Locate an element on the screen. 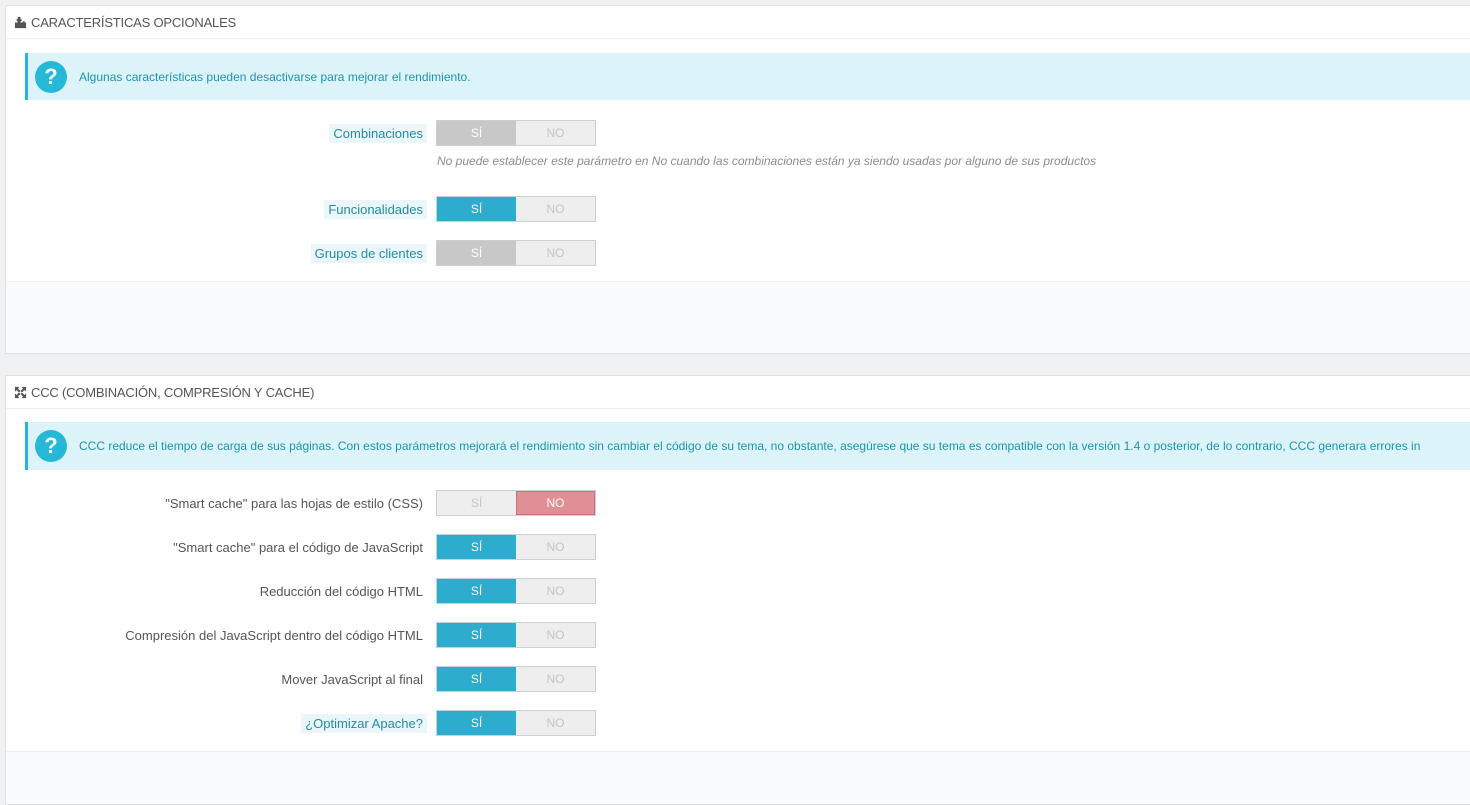  setting-label: Combinaciones is located at coordinates (378, 133).